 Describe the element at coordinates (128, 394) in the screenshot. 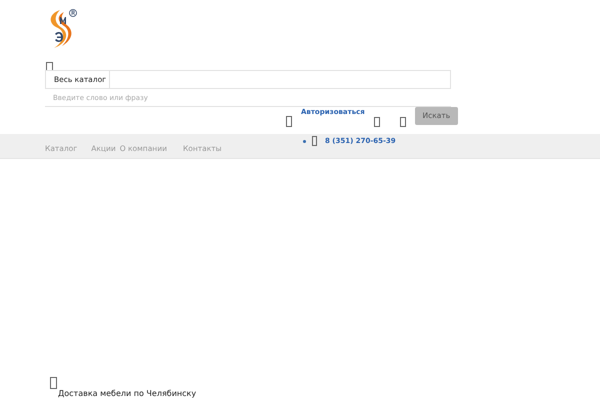

I see `delivery-text: Доставка мебели по Челябинску` at that location.